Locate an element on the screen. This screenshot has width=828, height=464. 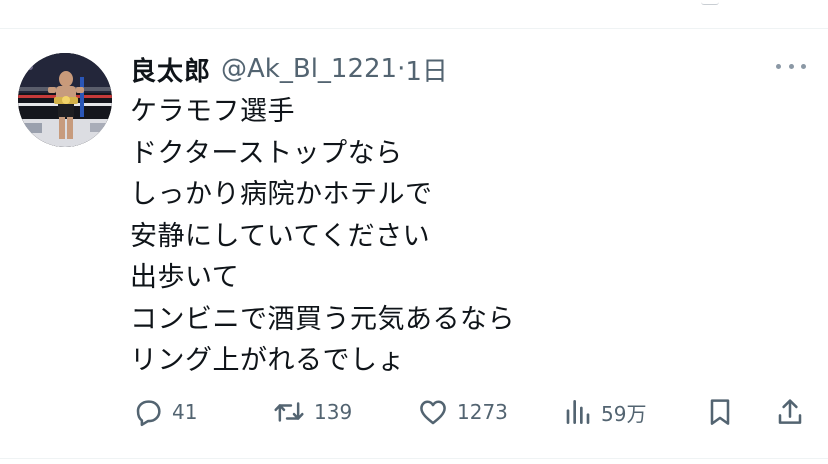
retweet-button: 139 is located at coordinates (312, 412).